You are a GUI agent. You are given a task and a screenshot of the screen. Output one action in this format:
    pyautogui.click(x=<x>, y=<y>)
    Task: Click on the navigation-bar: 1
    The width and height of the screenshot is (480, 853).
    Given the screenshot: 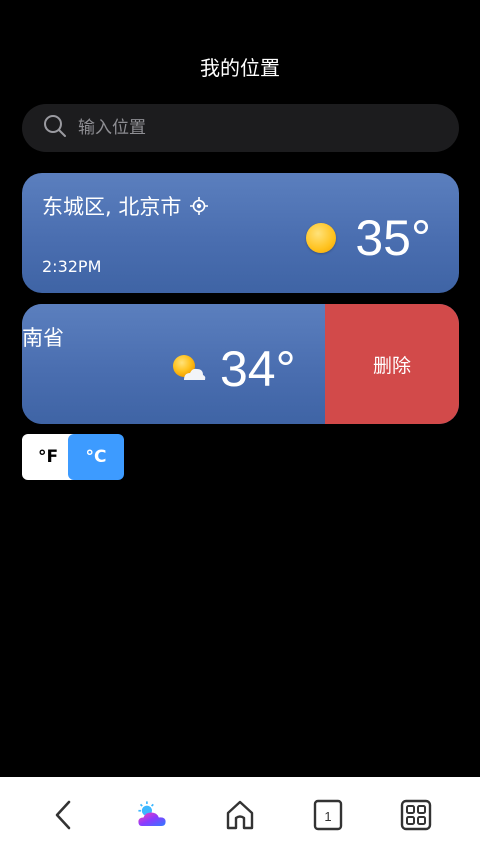 What is the action you would take?
    pyautogui.click(x=240, y=815)
    